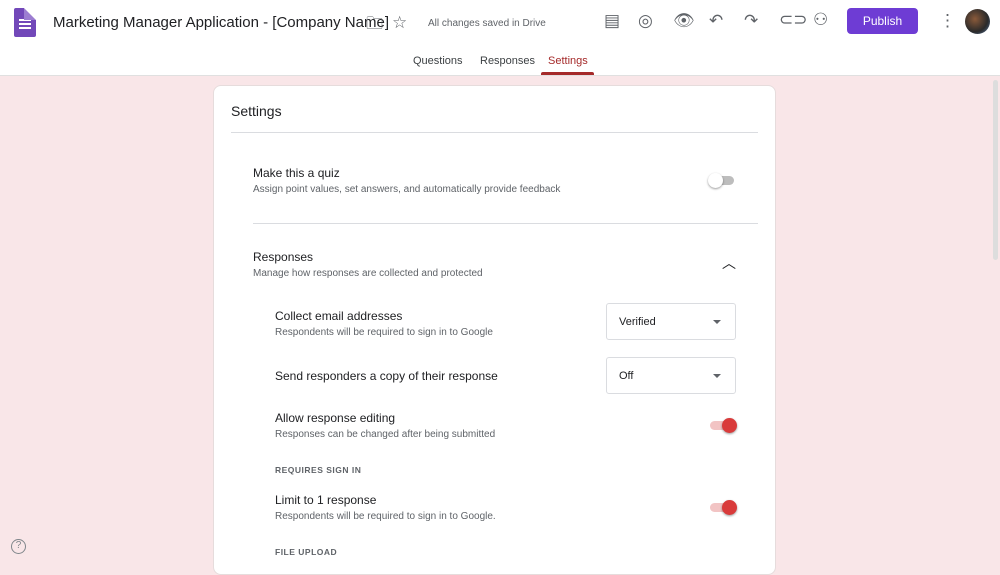 Image resolution: width=1000 pixels, height=575 pixels. Describe the element at coordinates (386, 376) in the screenshot. I see `send-copy-title: Send responders a copy of their response` at that location.